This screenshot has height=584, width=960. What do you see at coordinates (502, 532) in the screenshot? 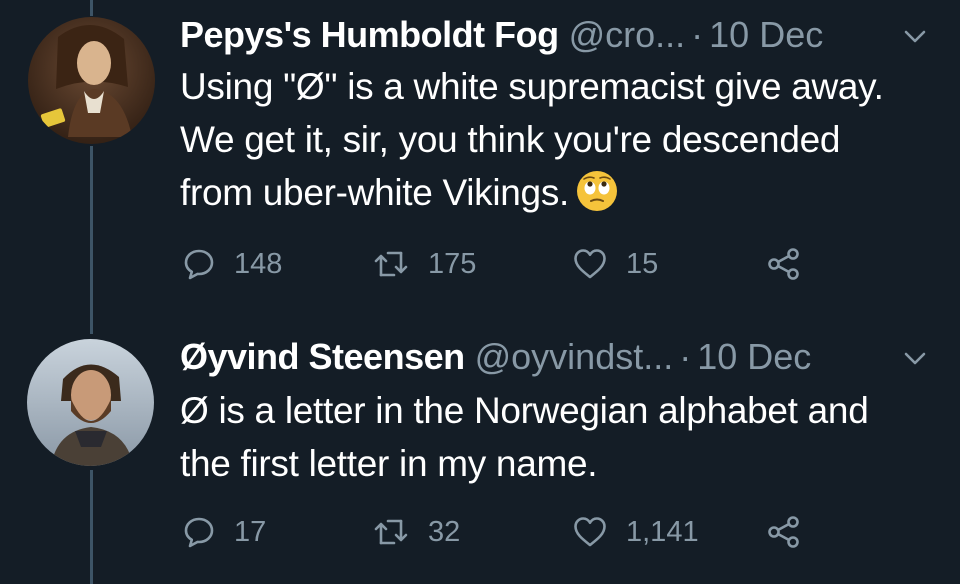
I see `tweet-actions: 17 32 1,141` at bounding box center [502, 532].